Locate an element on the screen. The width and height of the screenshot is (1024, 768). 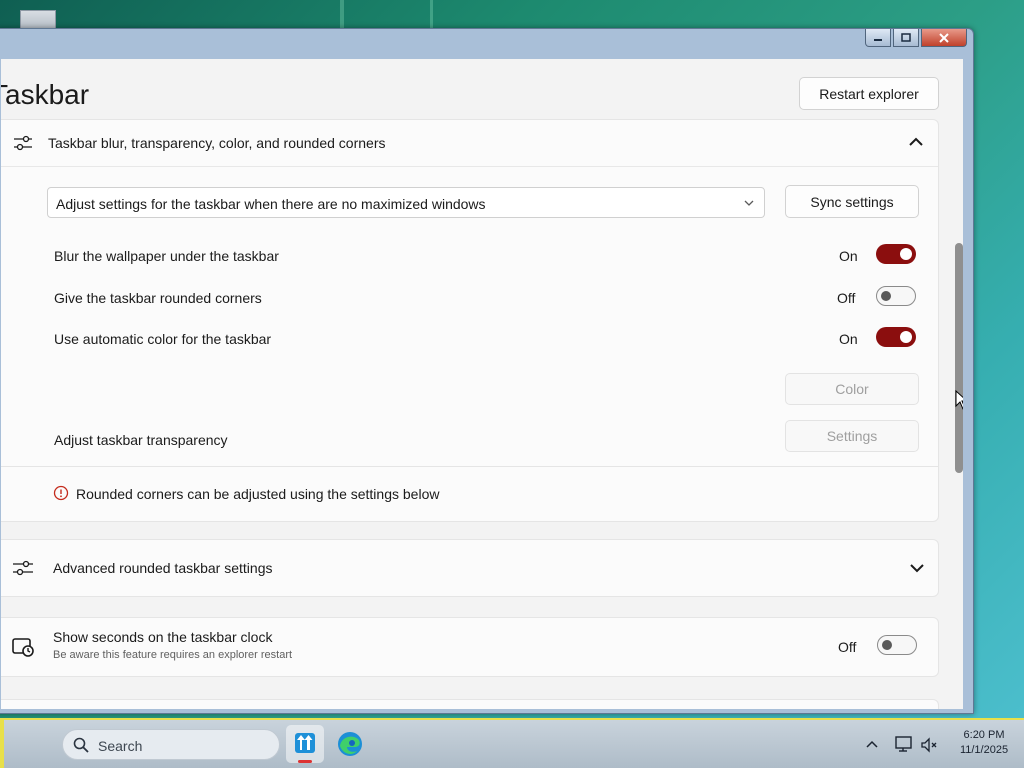
search-icon is located at coordinates (81, 745).